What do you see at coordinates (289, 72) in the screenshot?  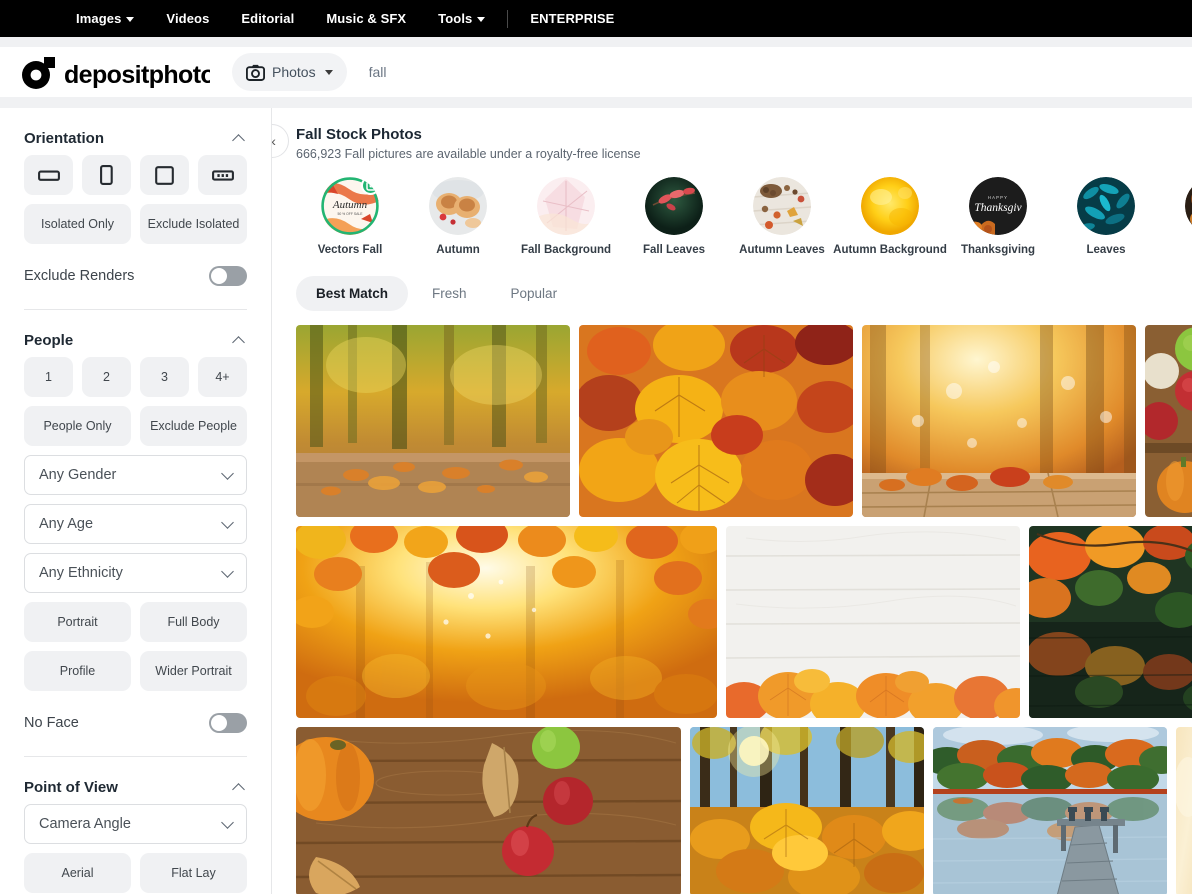 I see `search-type-selector: Photos` at bounding box center [289, 72].